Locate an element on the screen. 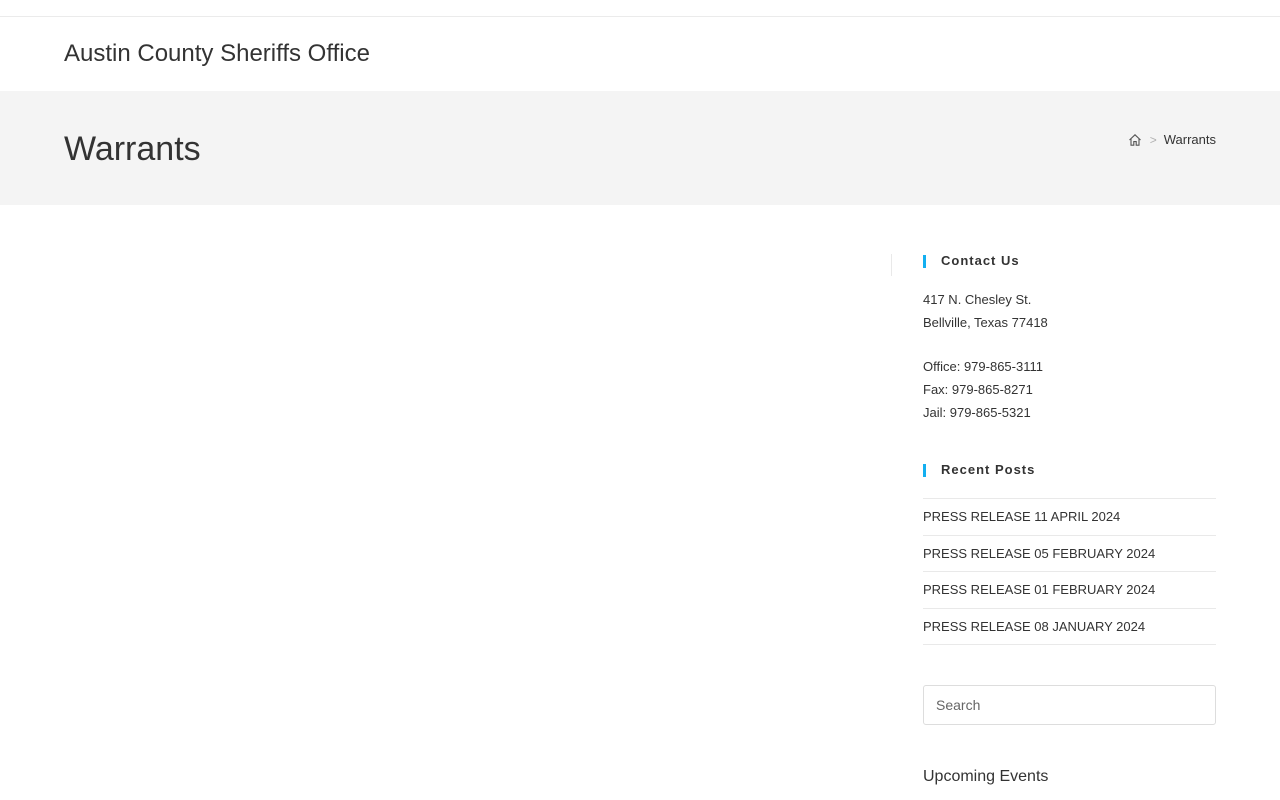  page-header: Warrants > Warrants is located at coordinates (640, 148).